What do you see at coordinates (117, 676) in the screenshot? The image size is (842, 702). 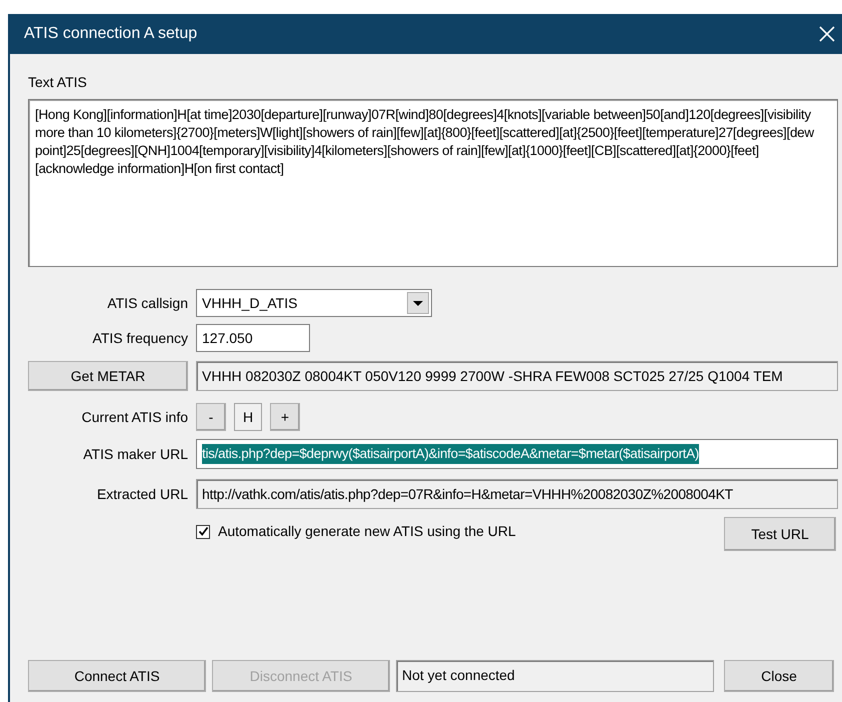 I see `connection-button: Connect ATIS` at bounding box center [117, 676].